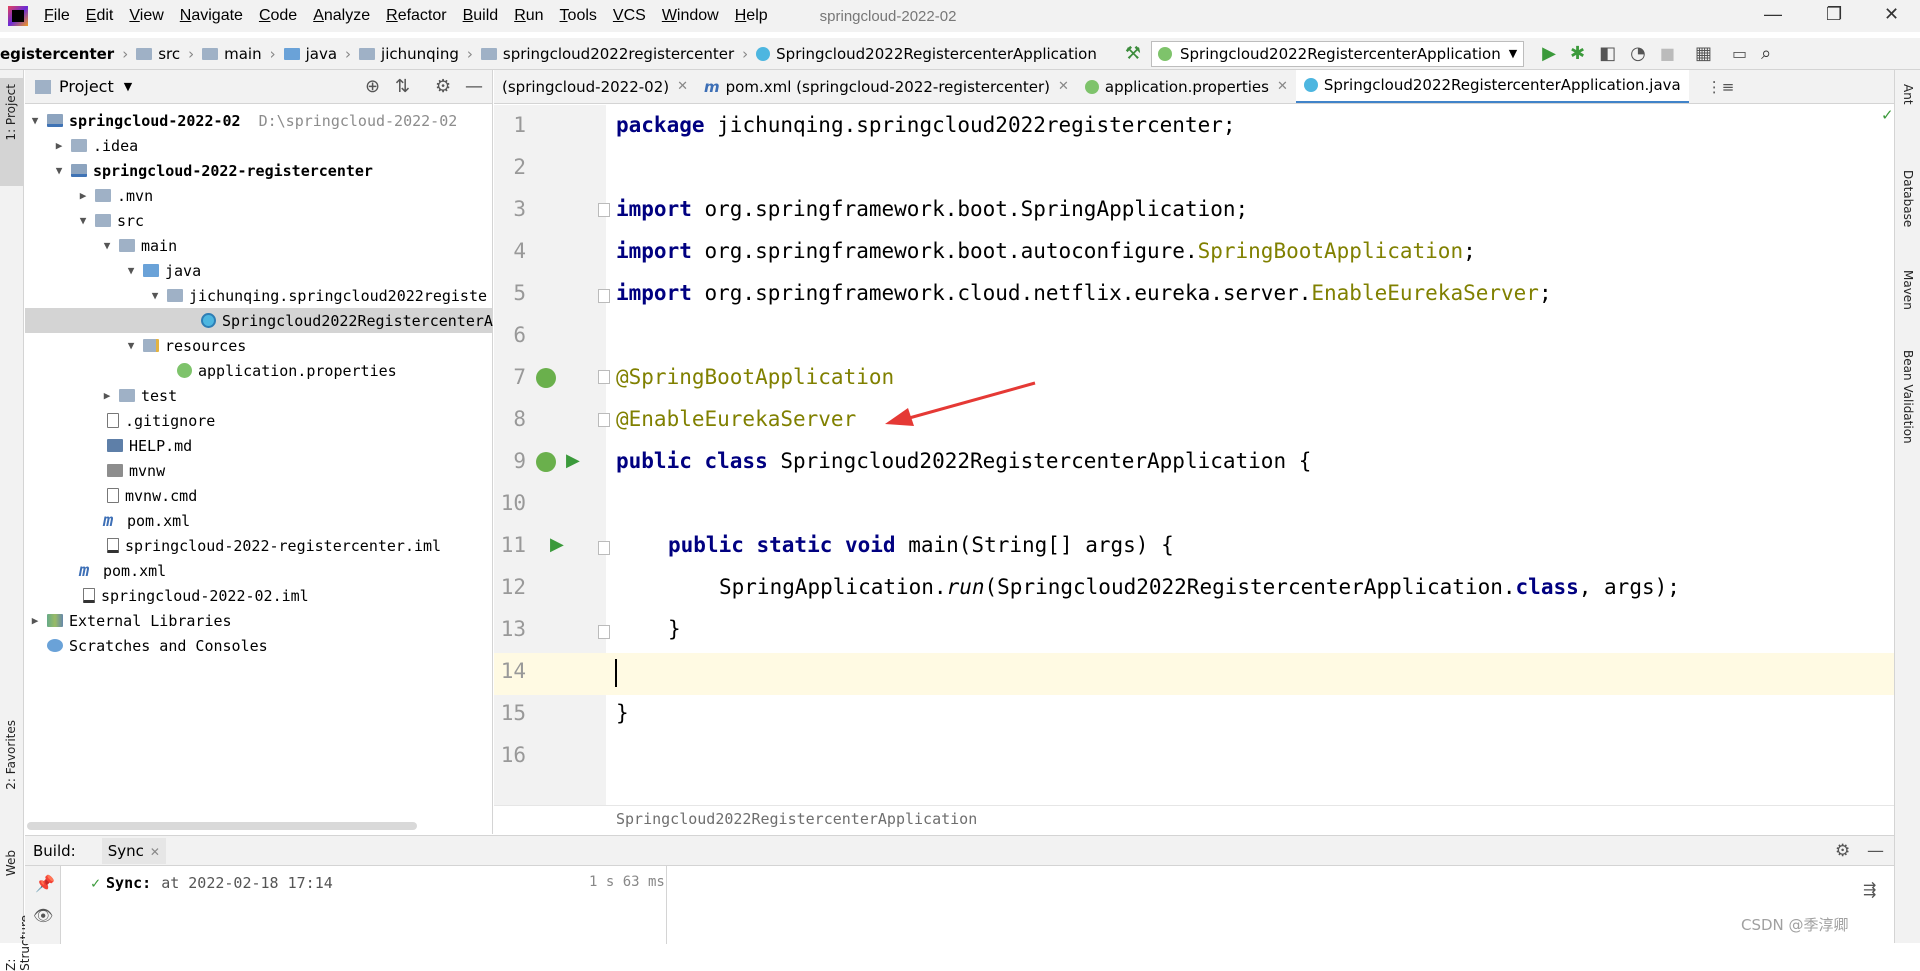  Describe the element at coordinates (122, 570) in the screenshot. I see `tree-item-pom-root: m pom.xml` at that location.